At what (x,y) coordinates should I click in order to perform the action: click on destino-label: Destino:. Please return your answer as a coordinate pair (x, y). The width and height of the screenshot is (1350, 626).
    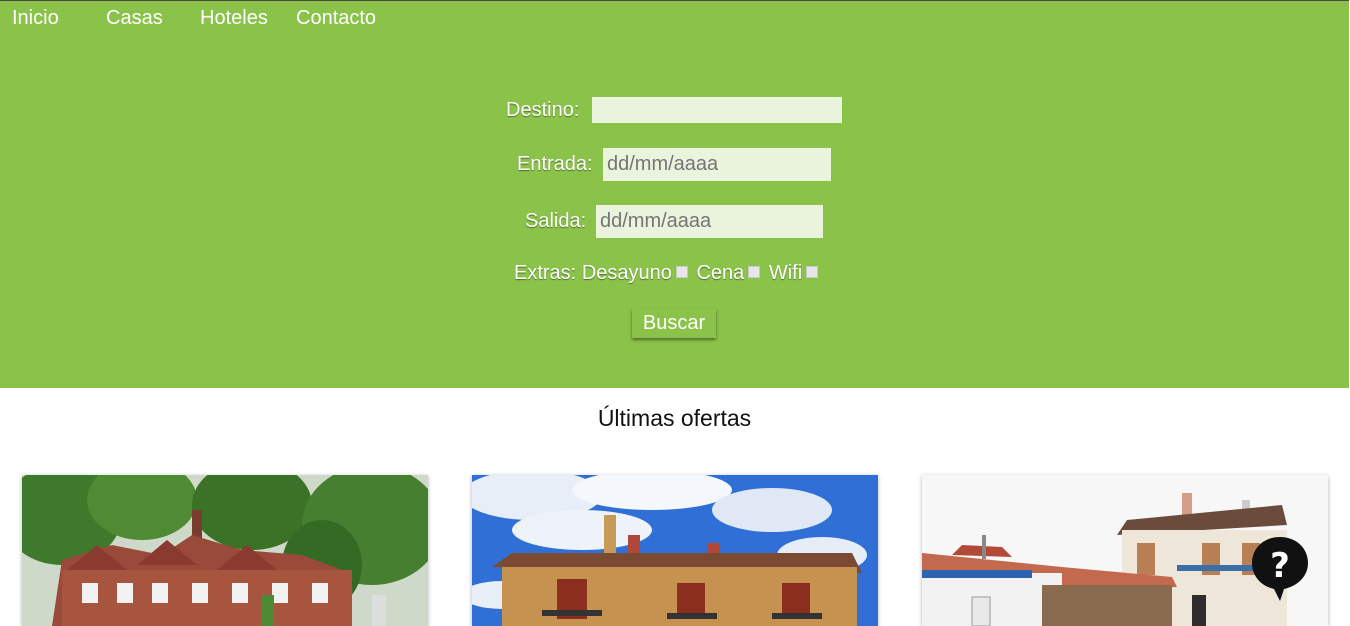
    Looking at the image, I should click on (543, 110).